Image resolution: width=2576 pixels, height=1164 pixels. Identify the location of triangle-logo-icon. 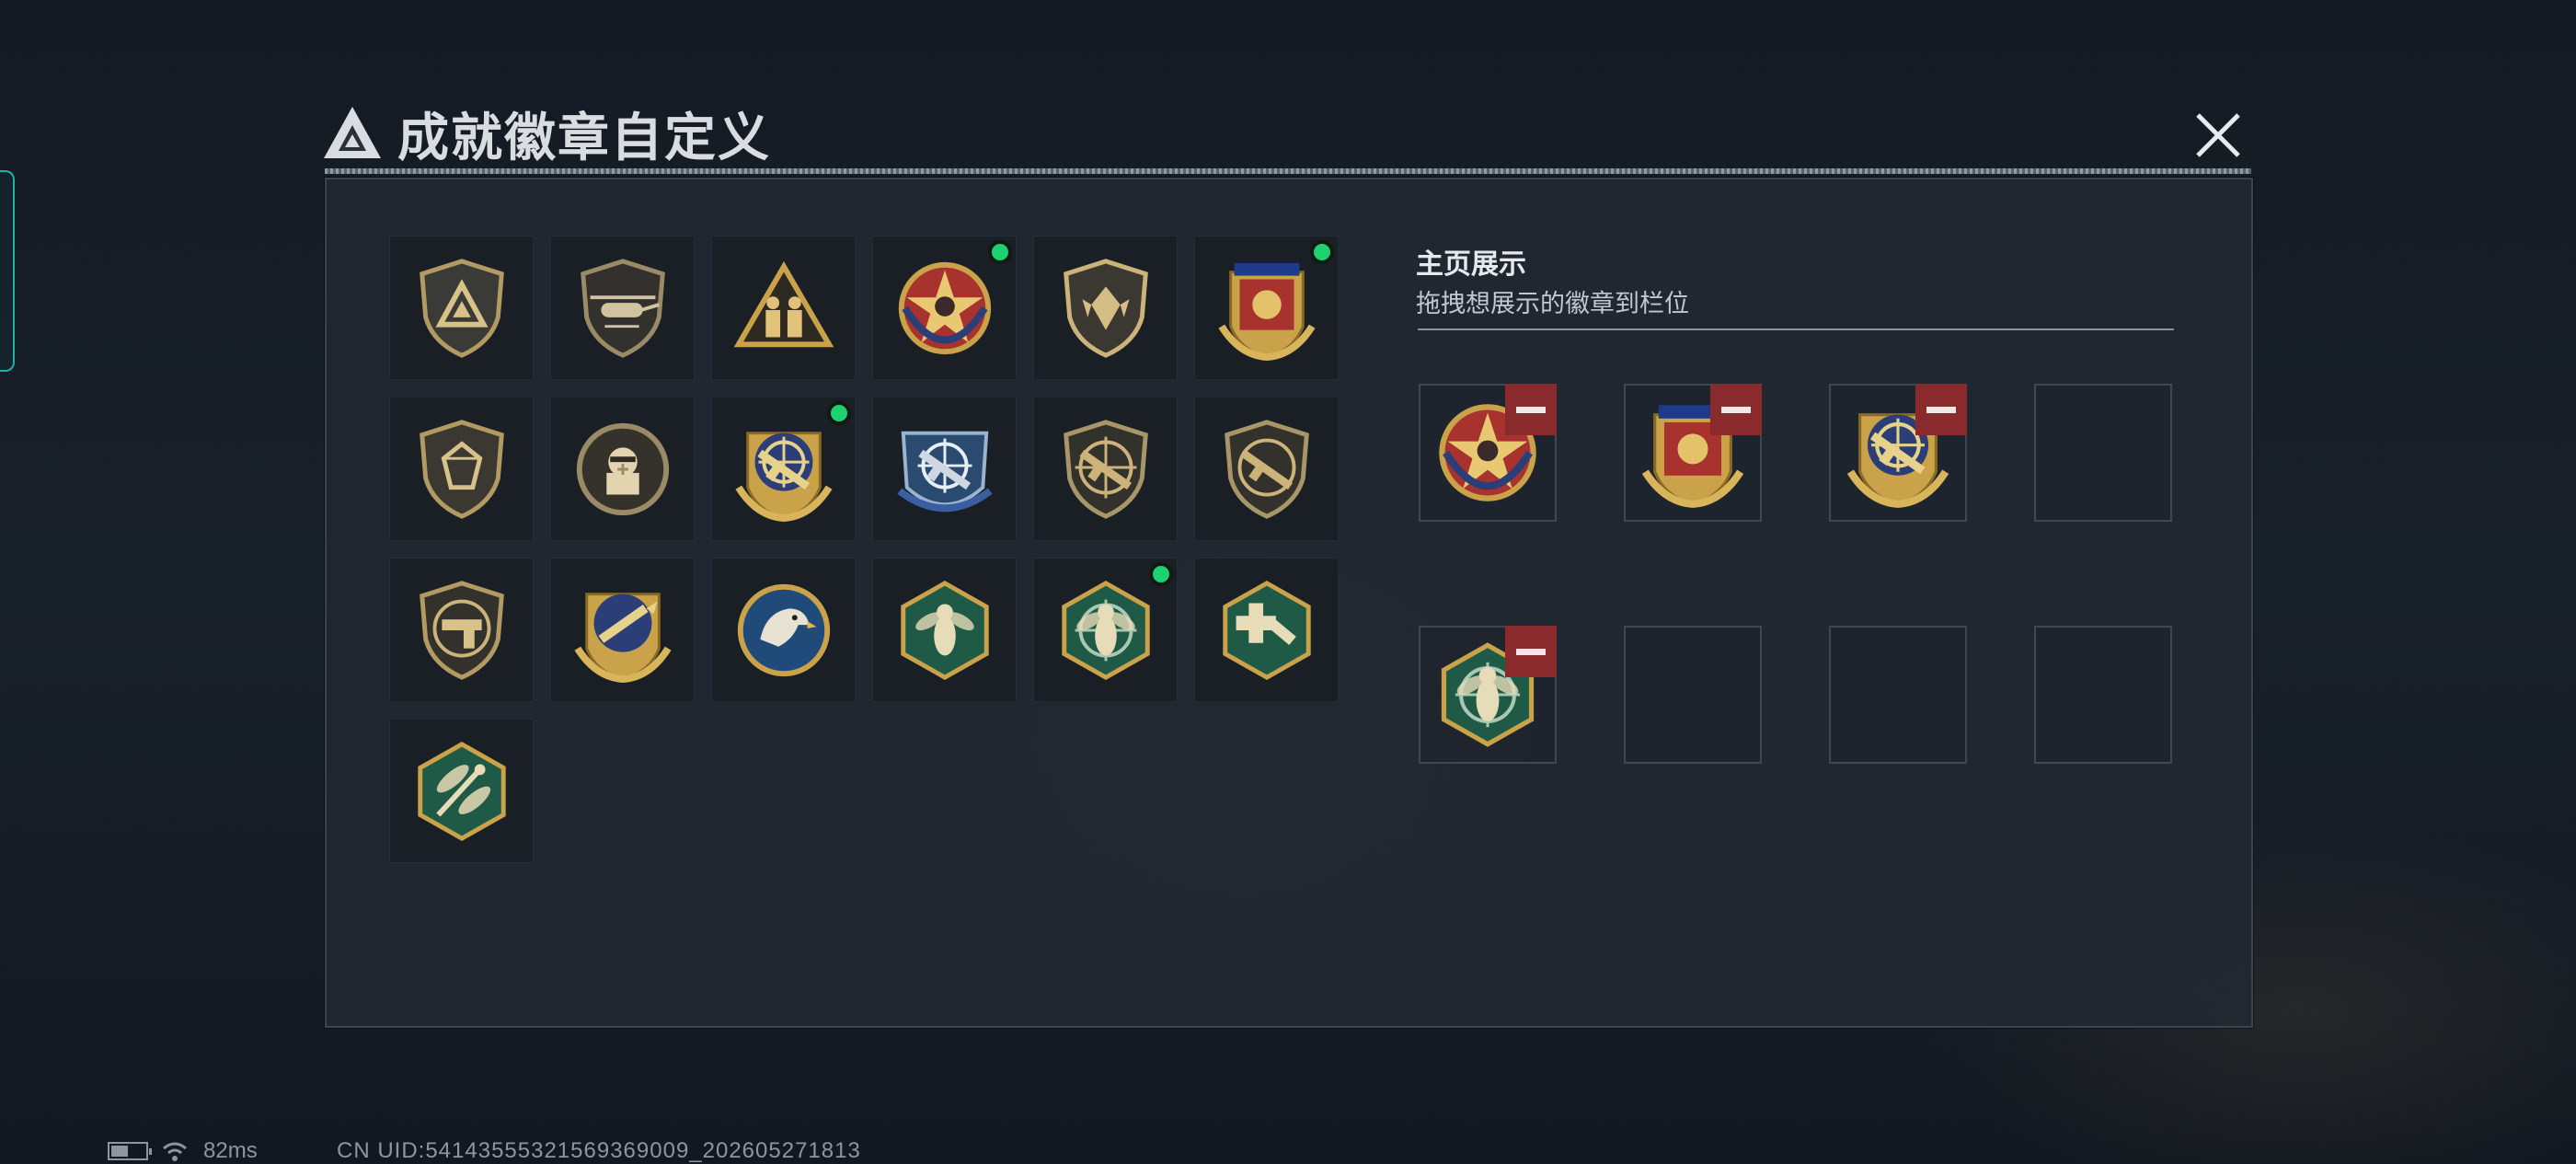
(352, 132).